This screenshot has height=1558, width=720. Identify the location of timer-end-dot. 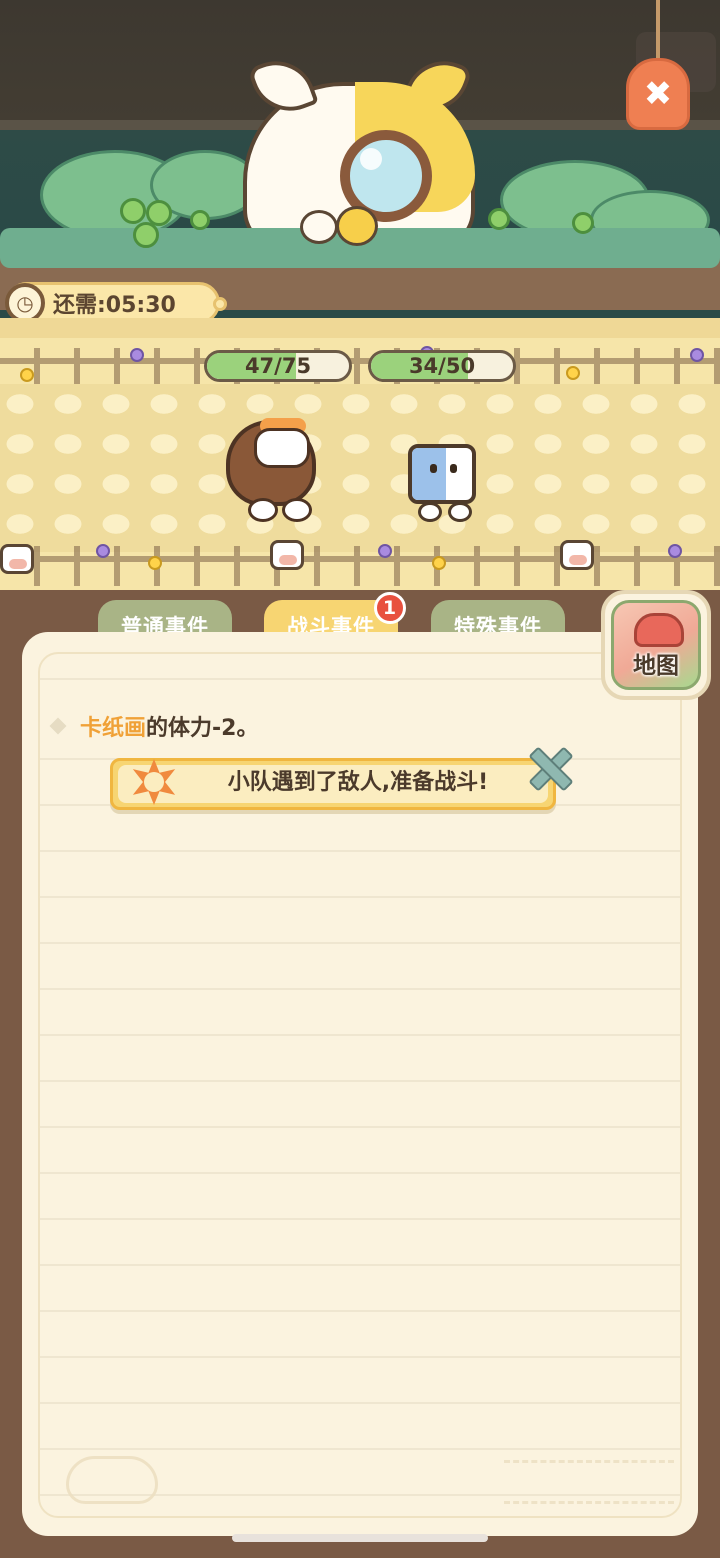
(220, 304).